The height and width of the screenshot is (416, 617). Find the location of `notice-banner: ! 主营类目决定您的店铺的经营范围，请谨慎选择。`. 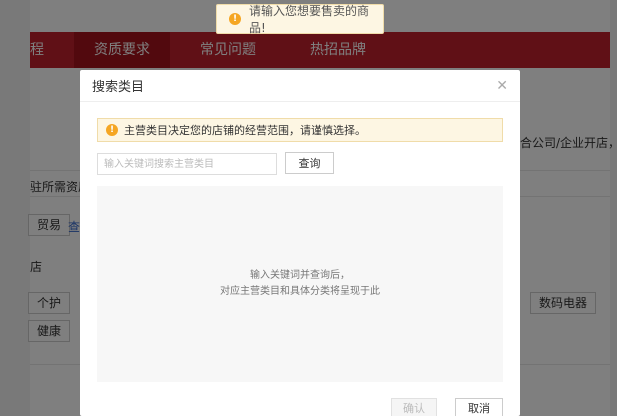

notice-banner: ! 主营类目决定您的店铺的经营范围，请谨慎选择。 is located at coordinates (300, 130).